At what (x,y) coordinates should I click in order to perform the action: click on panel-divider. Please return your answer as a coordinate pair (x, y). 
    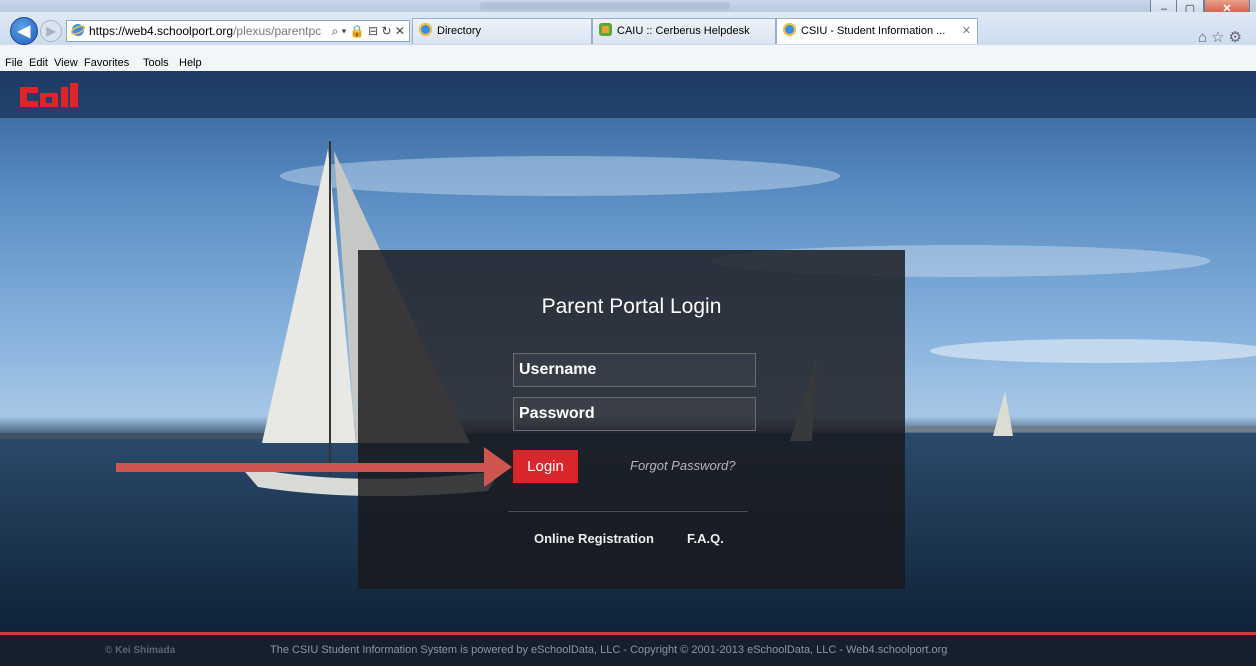
    Looking at the image, I should click on (628, 511).